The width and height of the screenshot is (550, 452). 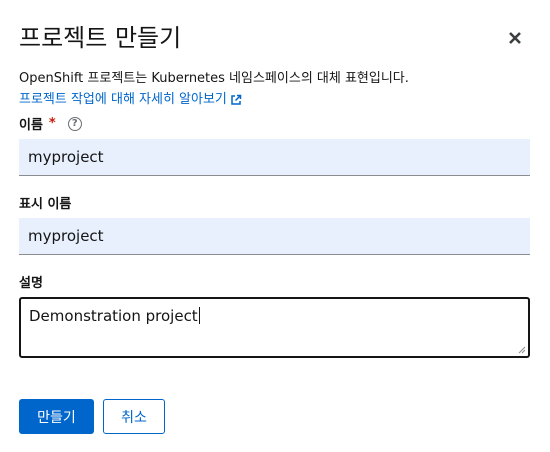 I want to click on display-name-label: 표시 이름, so click(x=45, y=202).